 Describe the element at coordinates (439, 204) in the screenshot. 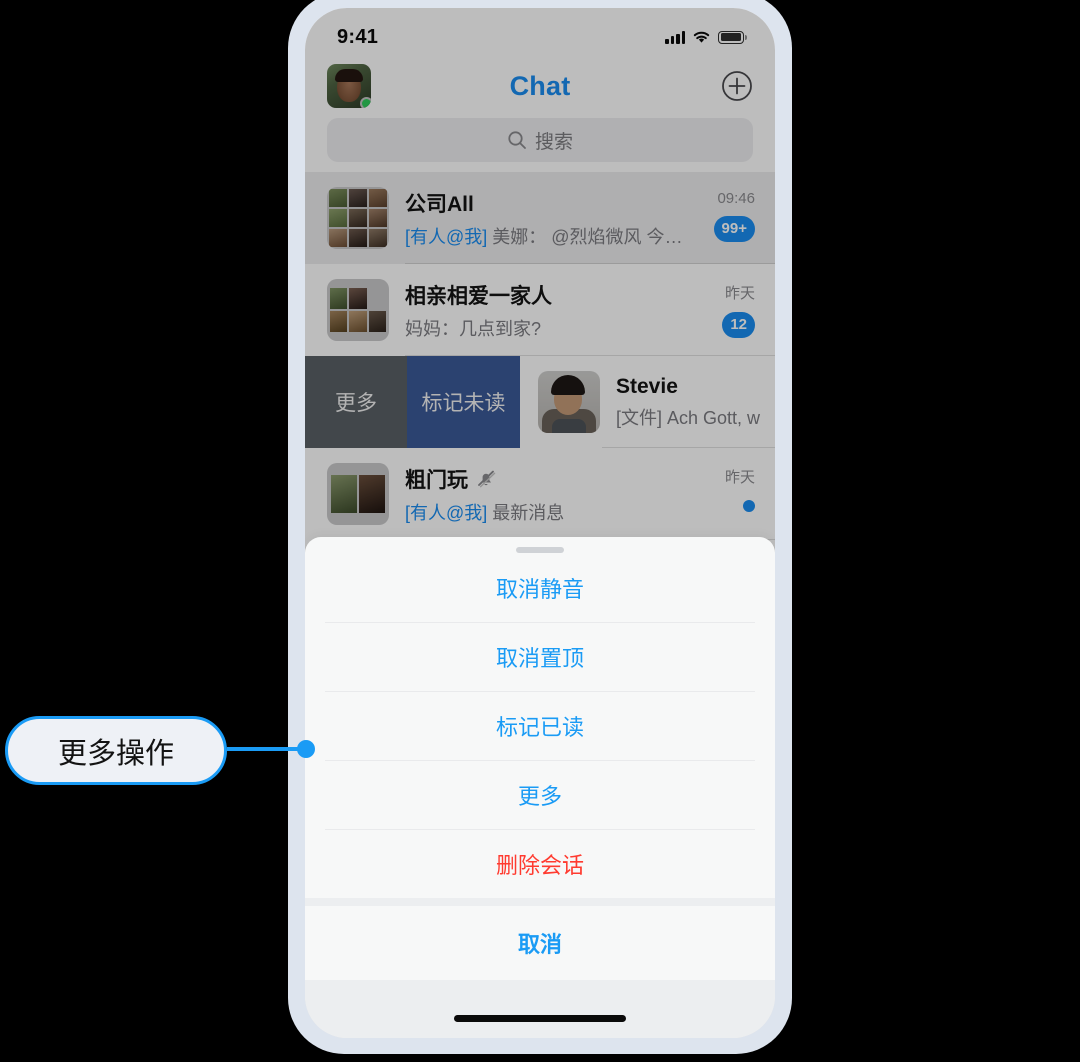

I see `chat-name: 公司All` at that location.